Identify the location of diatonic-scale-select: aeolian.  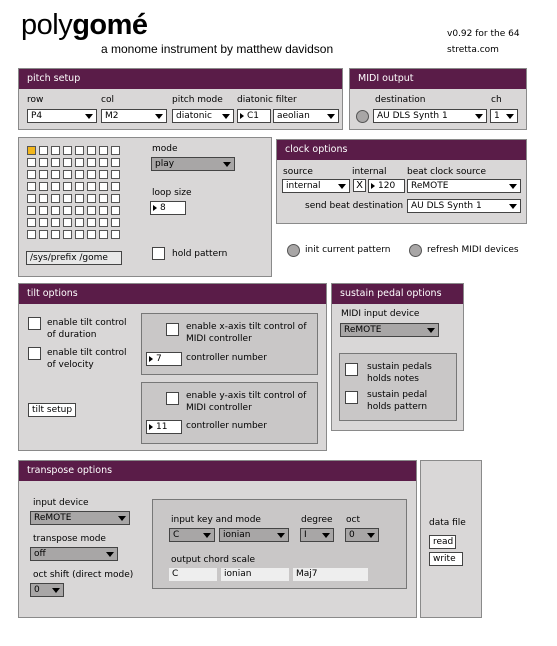
(306, 116).